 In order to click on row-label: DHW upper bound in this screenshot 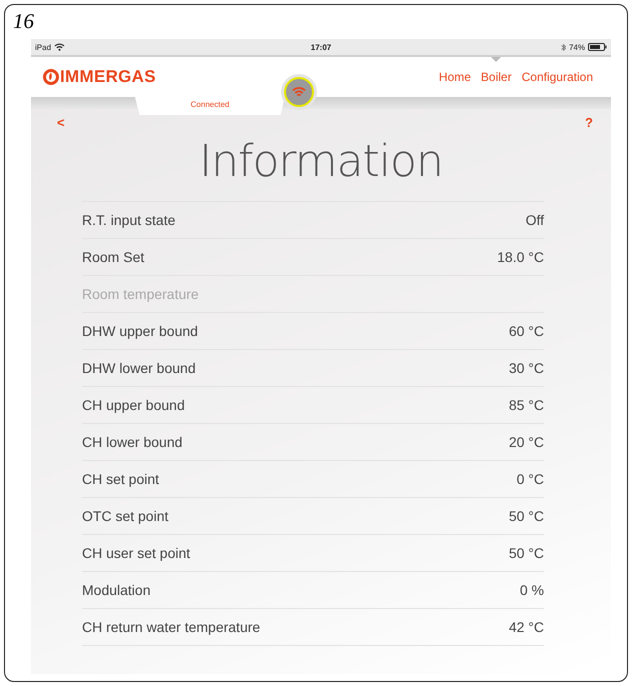, I will do `click(140, 331)`.